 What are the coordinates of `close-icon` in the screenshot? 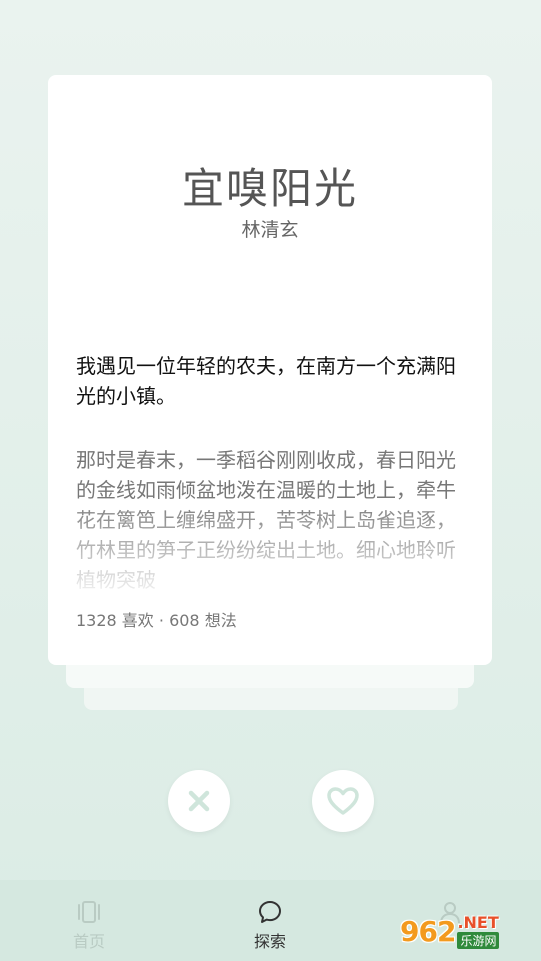 It's located at (199, 801).